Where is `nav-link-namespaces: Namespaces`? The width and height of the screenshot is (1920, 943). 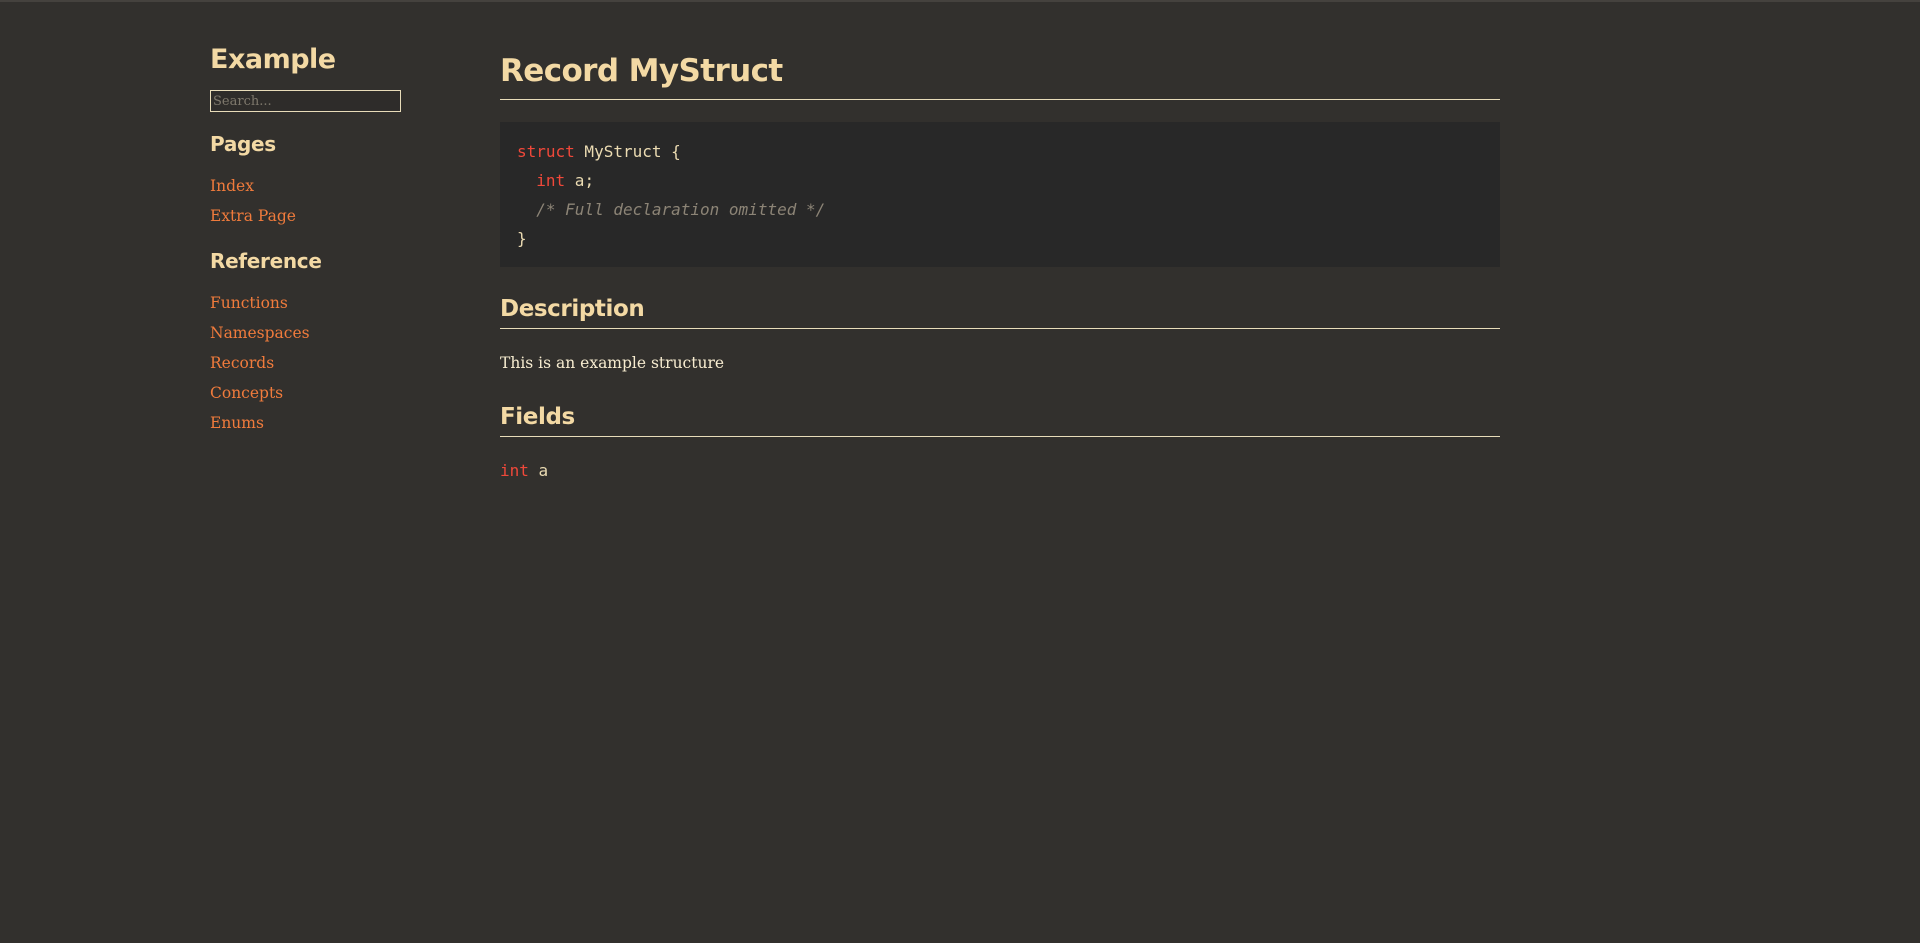 nav-link-namespaces: Namespaces is located at coordinates (260, 333).